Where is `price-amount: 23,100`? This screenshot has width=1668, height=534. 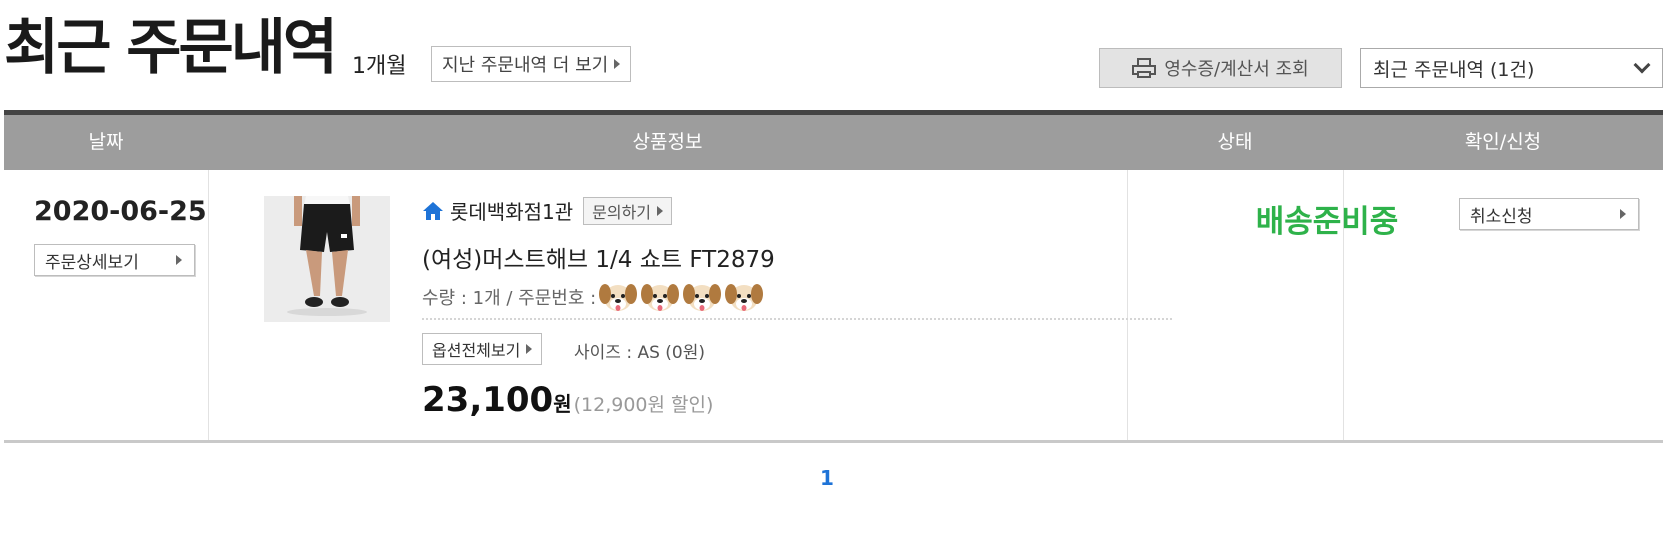 price-amount: 23,100 is located at coordinates (488, 400).